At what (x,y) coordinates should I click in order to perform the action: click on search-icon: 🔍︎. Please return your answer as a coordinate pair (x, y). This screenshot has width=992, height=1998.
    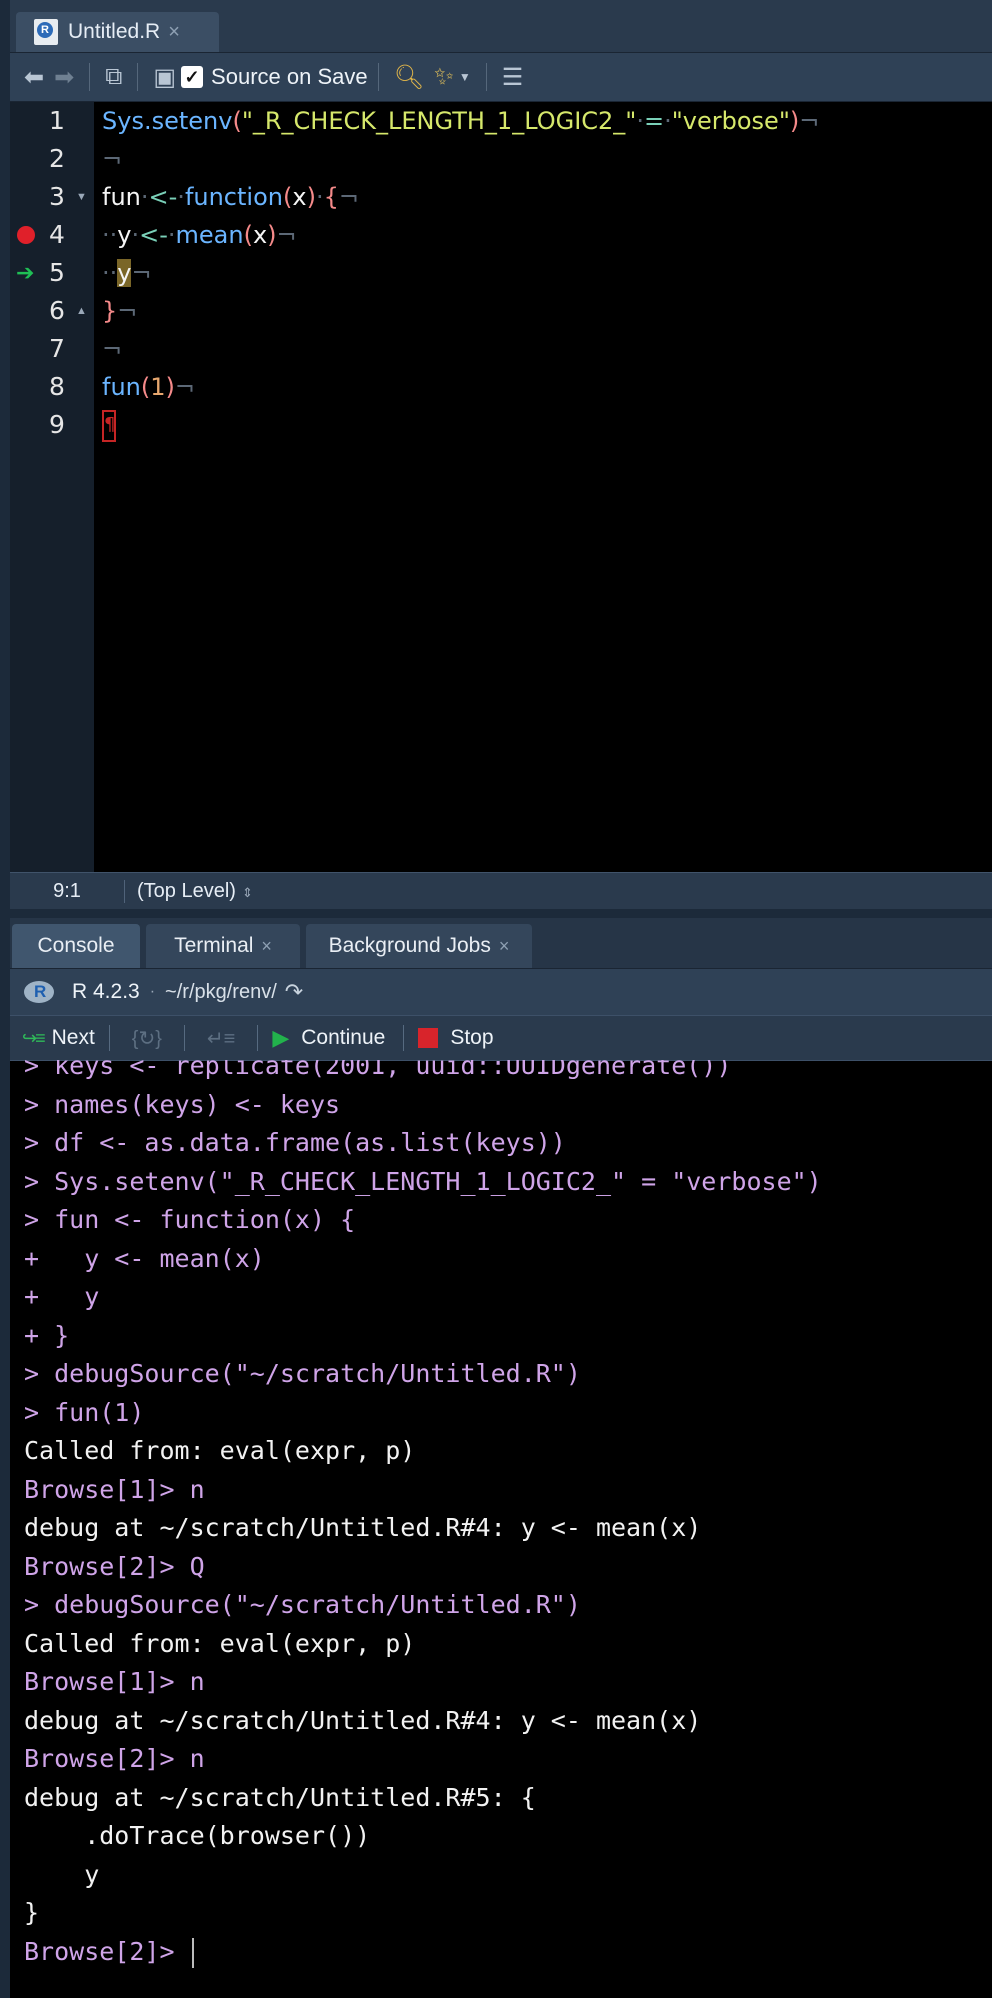
    Looking at the image, I should click on (409, 77).